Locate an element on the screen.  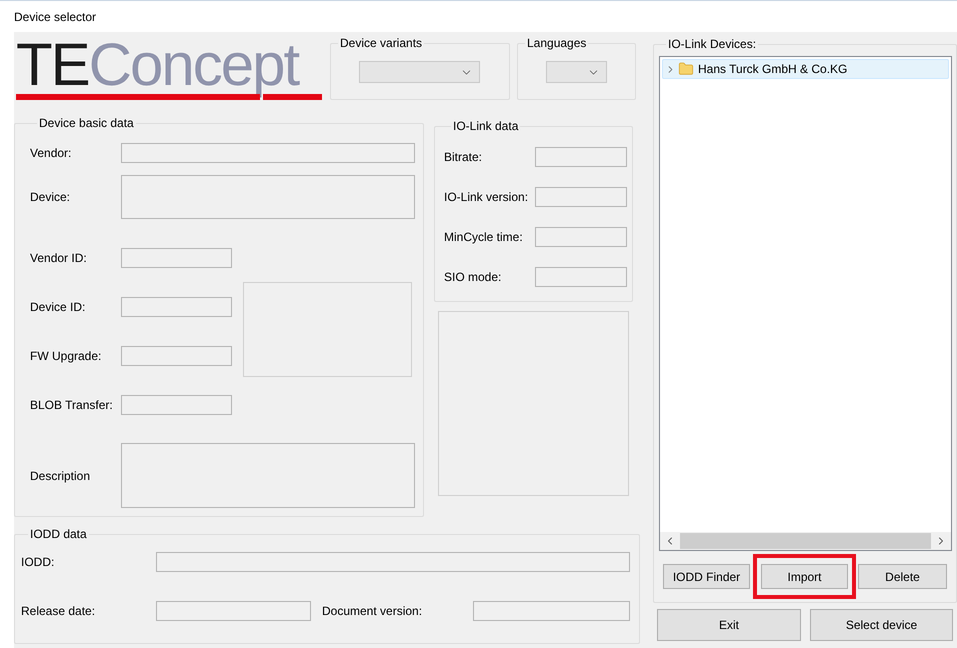
group-title: Languages is located at coordinates (557, 43).